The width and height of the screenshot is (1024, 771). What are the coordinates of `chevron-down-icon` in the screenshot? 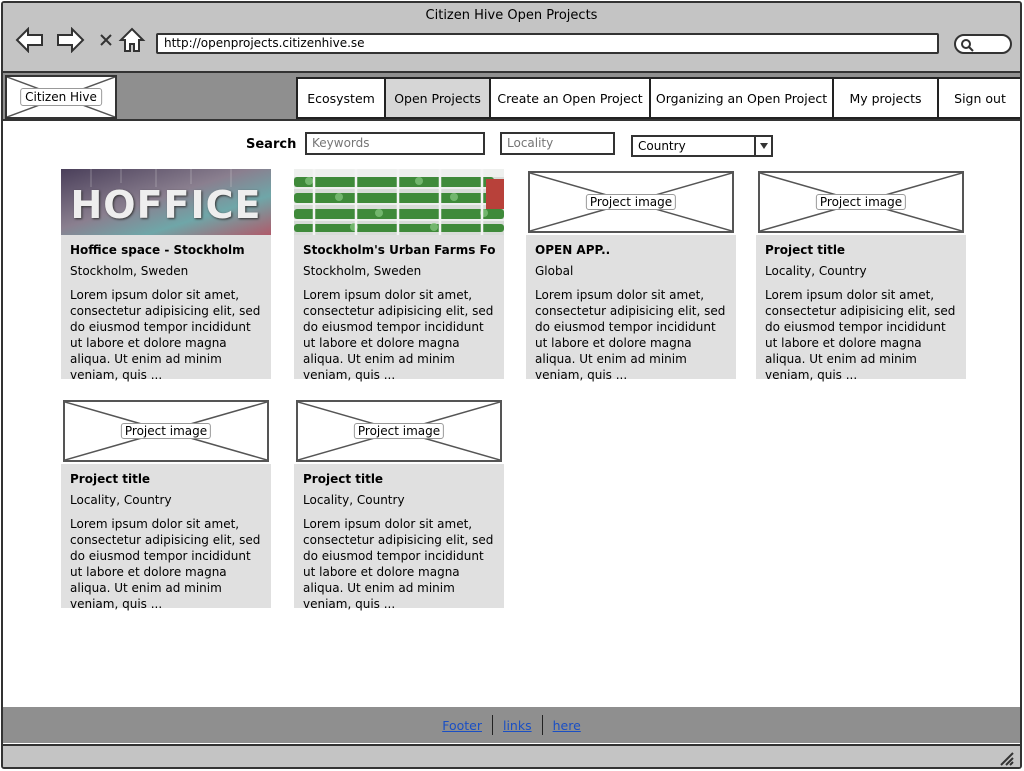 It's located at (762, 146).